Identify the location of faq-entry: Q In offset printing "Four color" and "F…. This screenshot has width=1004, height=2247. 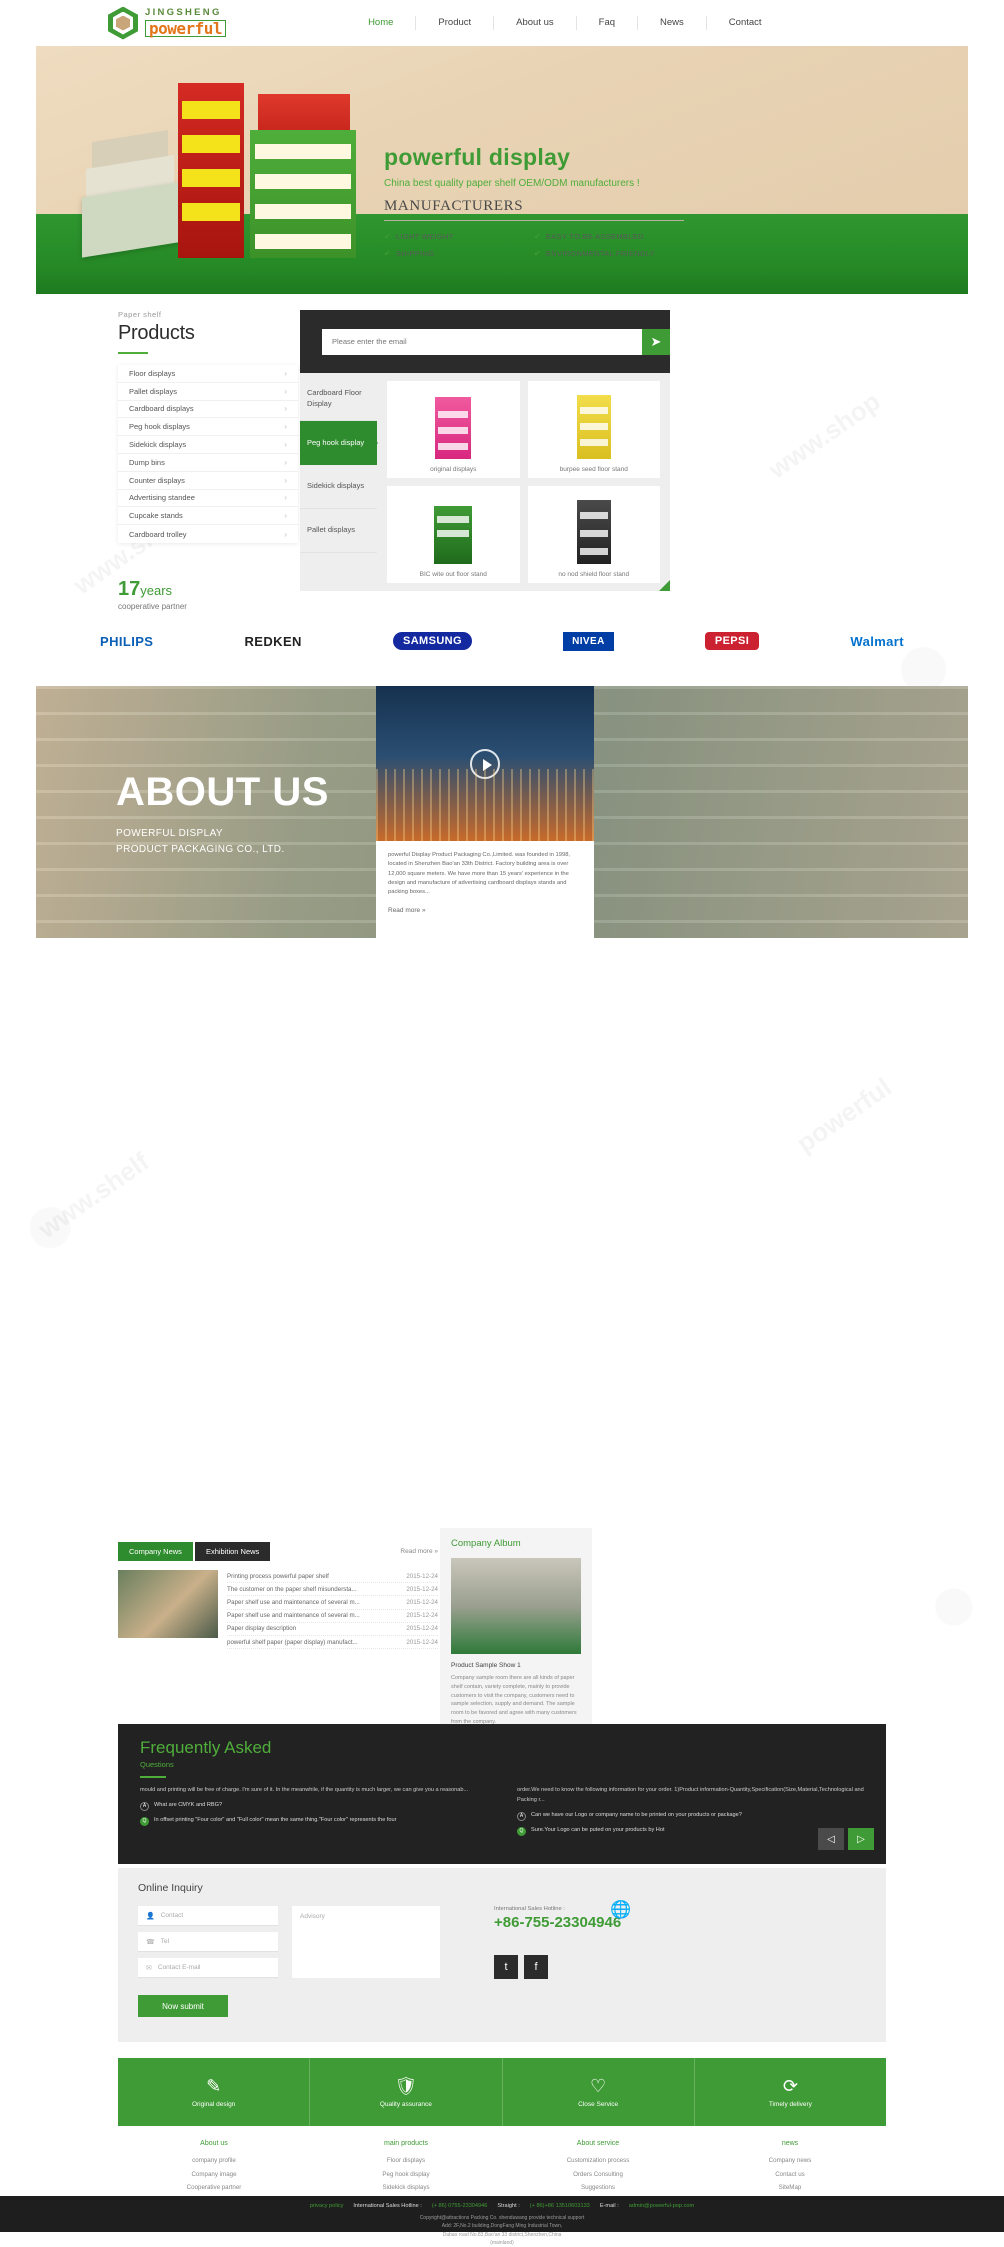
(313, 1821).